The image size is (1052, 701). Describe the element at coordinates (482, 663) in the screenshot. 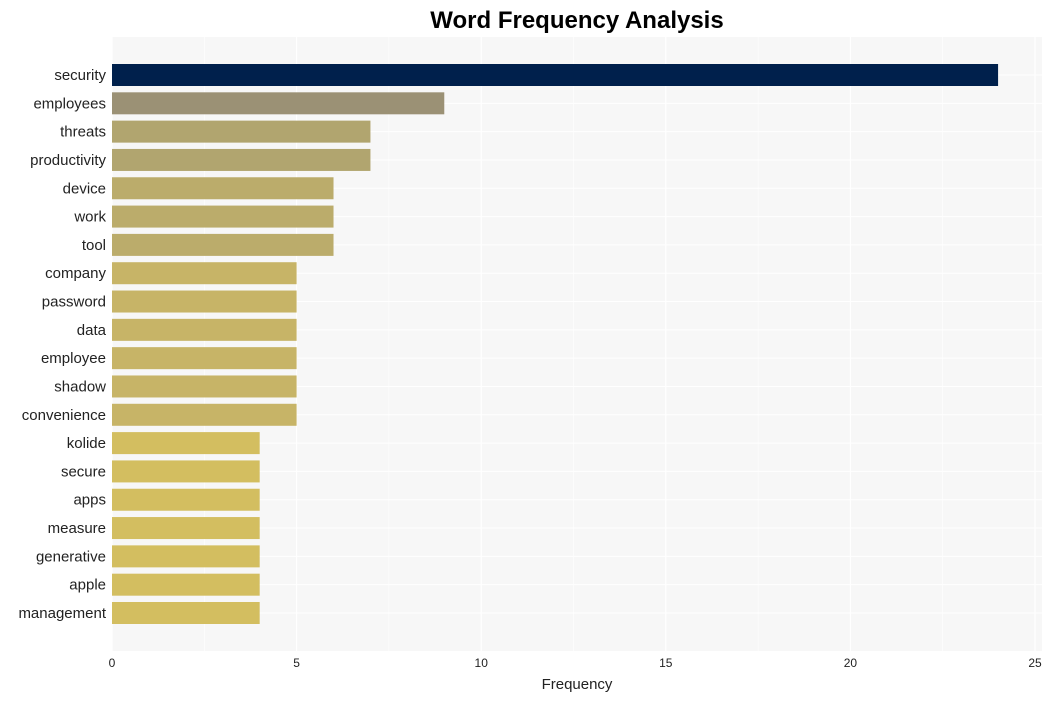

I see `x-tick-label: 10` at that location.